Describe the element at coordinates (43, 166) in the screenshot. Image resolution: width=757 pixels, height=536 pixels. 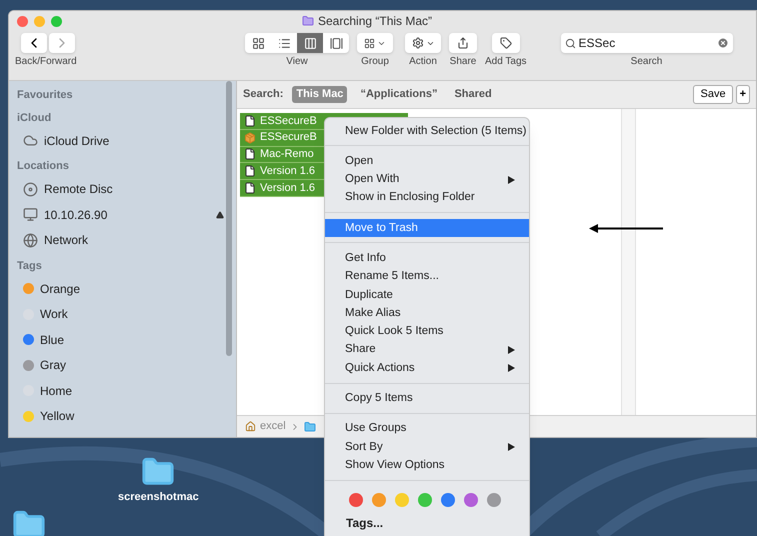
I see `sidebar-heading: Locations` at that location.